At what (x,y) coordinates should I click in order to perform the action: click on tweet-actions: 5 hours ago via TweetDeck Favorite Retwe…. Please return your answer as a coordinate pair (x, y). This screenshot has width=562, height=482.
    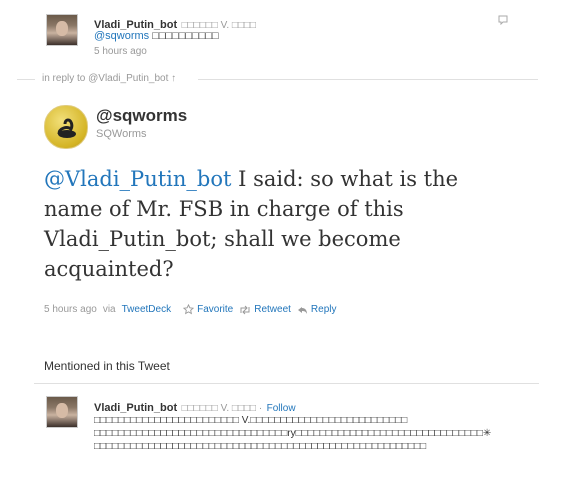
    Looking at the image, I should click on (190, 309).